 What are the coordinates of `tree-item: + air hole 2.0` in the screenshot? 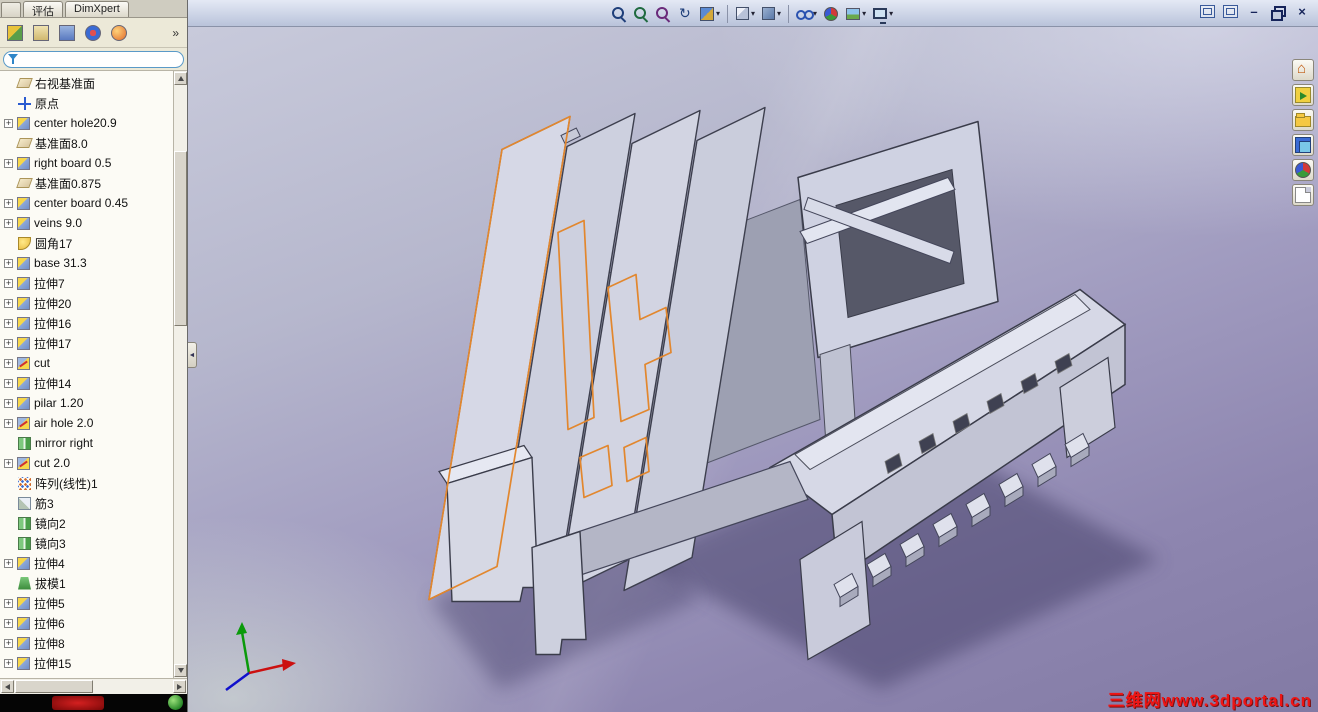 It's located at (86, 423).